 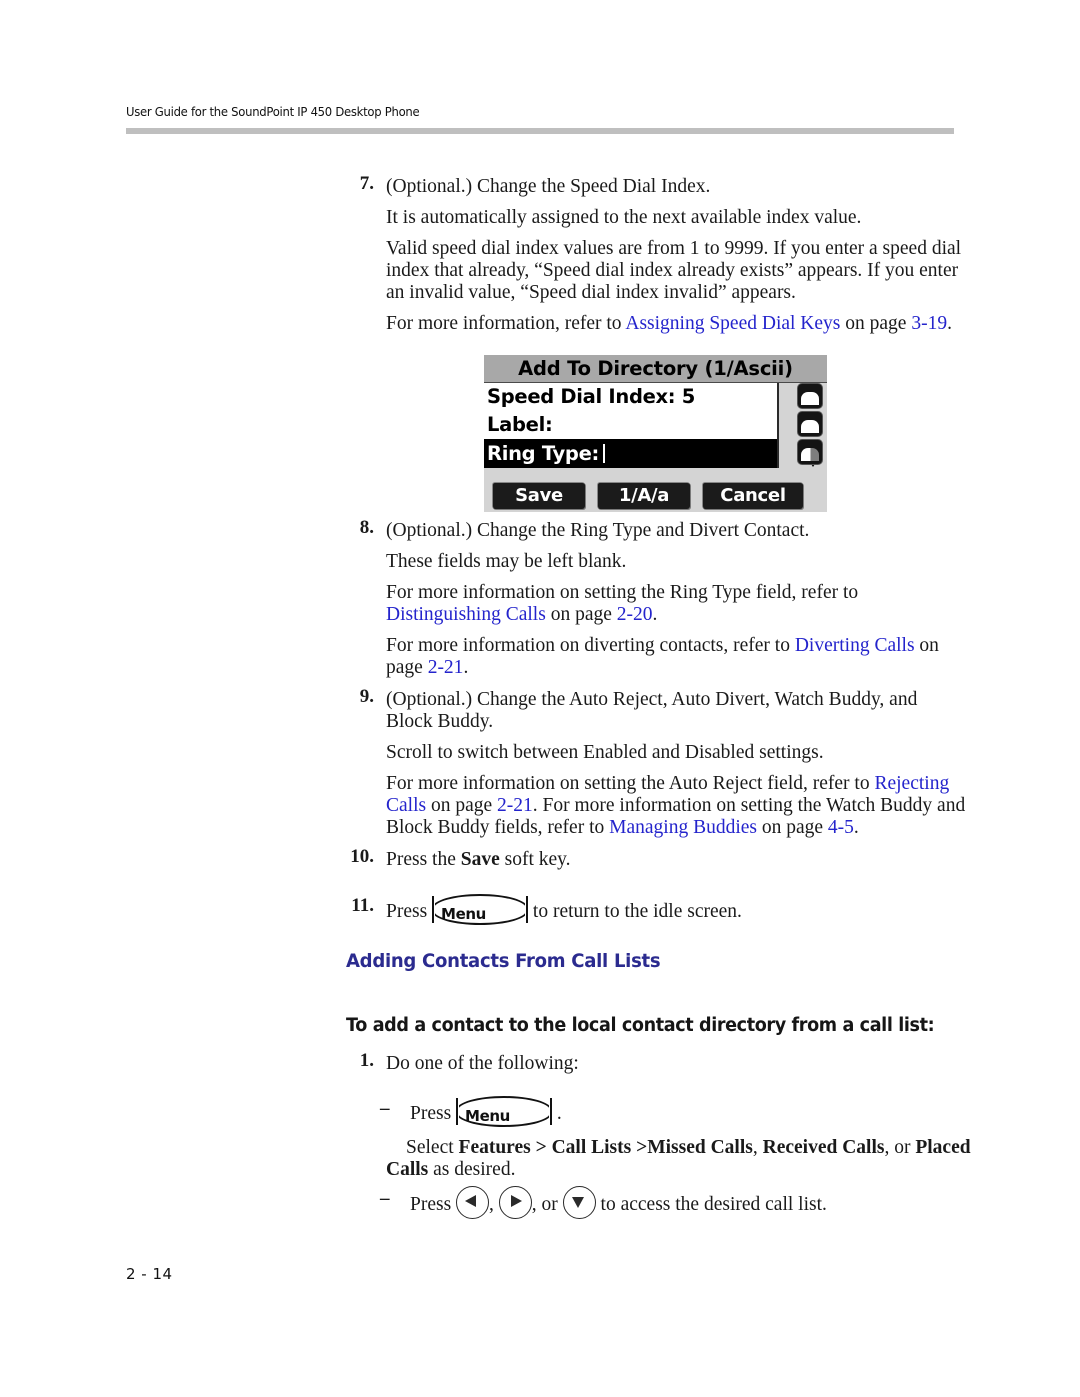 I want to click on page-footer: 2 - 14, so click(x=149, y=1274).